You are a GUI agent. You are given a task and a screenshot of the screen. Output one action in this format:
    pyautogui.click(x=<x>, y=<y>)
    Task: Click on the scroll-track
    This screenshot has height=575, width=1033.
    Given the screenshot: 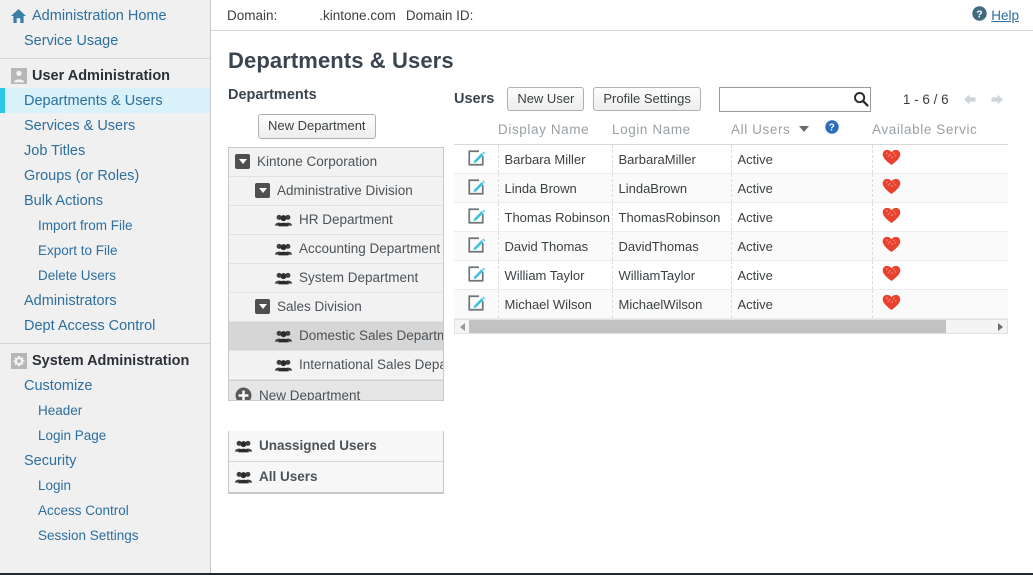 What is the action you would take?
    pyautogui.click(x=731, y=326)
    